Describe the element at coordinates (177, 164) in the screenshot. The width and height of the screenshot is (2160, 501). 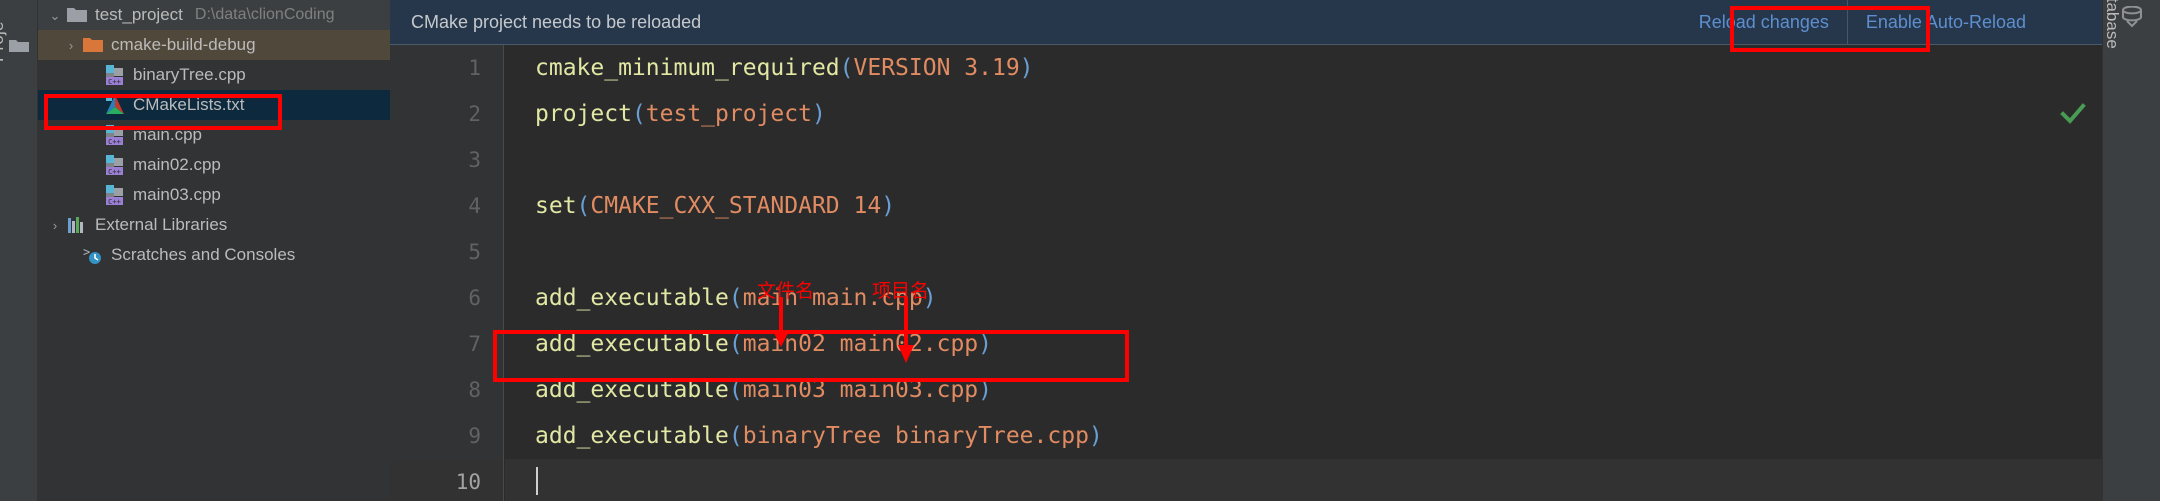
I see `tree-item-label: main02.cpp` at that location.